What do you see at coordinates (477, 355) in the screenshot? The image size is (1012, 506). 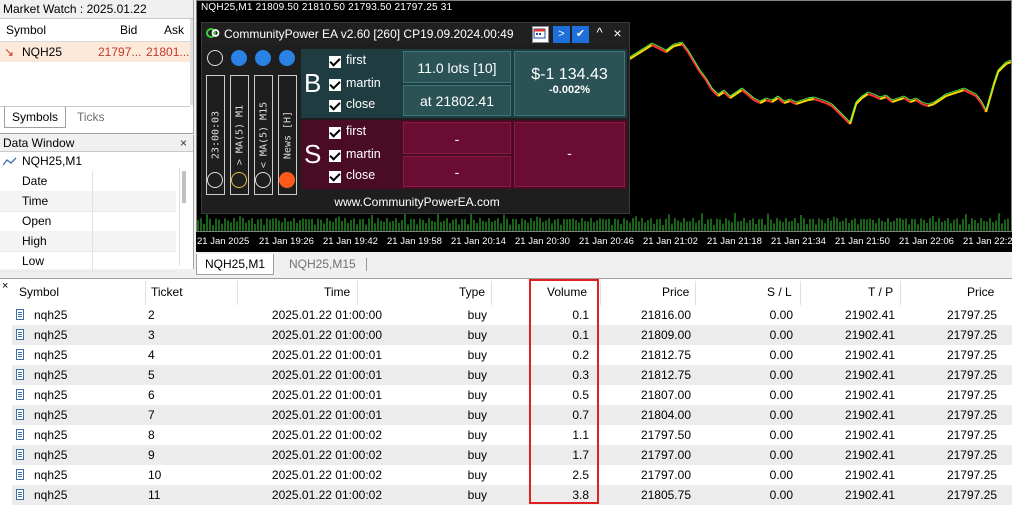 I see `cell-type: buy` at bounding box center [477, 355].